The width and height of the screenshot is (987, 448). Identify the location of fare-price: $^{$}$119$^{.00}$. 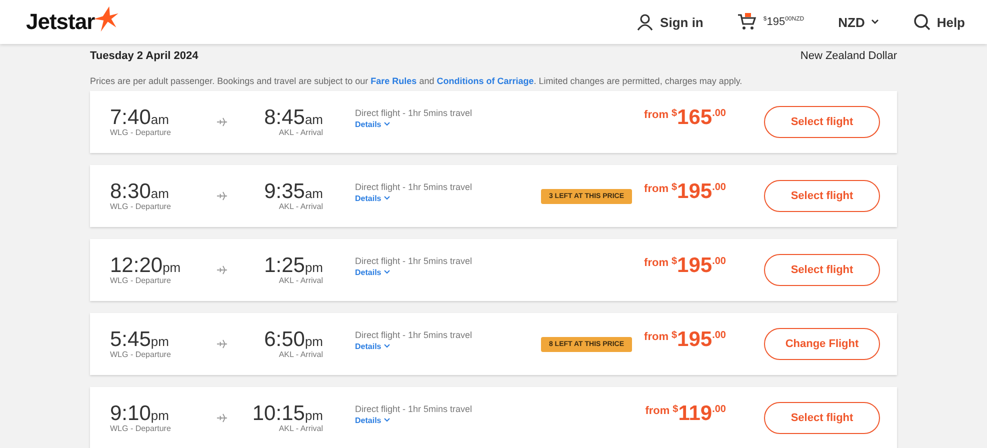
(699, 414).